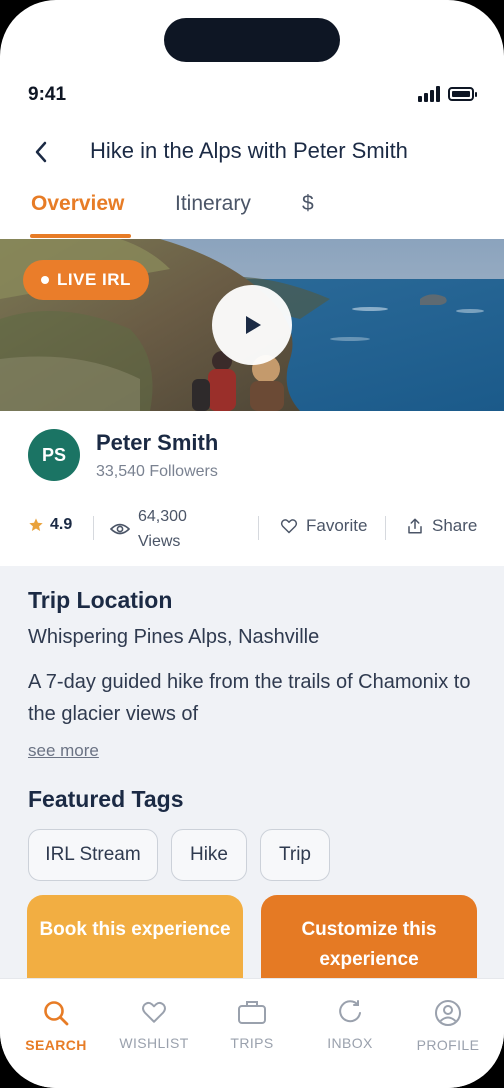 Image resolution: width=504 pixels, height=1088 pixels. I want to click on customize-button-label-line2: experience, so click(369, 959).